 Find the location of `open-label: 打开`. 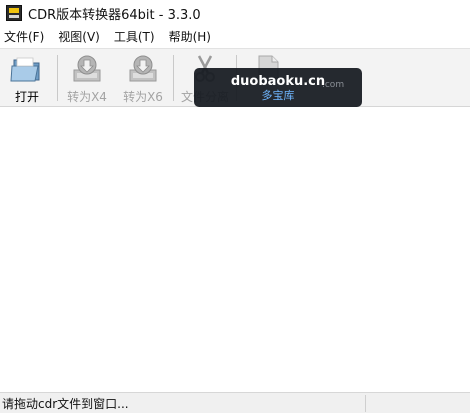

open-label: 打开 is located at coordinates (26, 97).